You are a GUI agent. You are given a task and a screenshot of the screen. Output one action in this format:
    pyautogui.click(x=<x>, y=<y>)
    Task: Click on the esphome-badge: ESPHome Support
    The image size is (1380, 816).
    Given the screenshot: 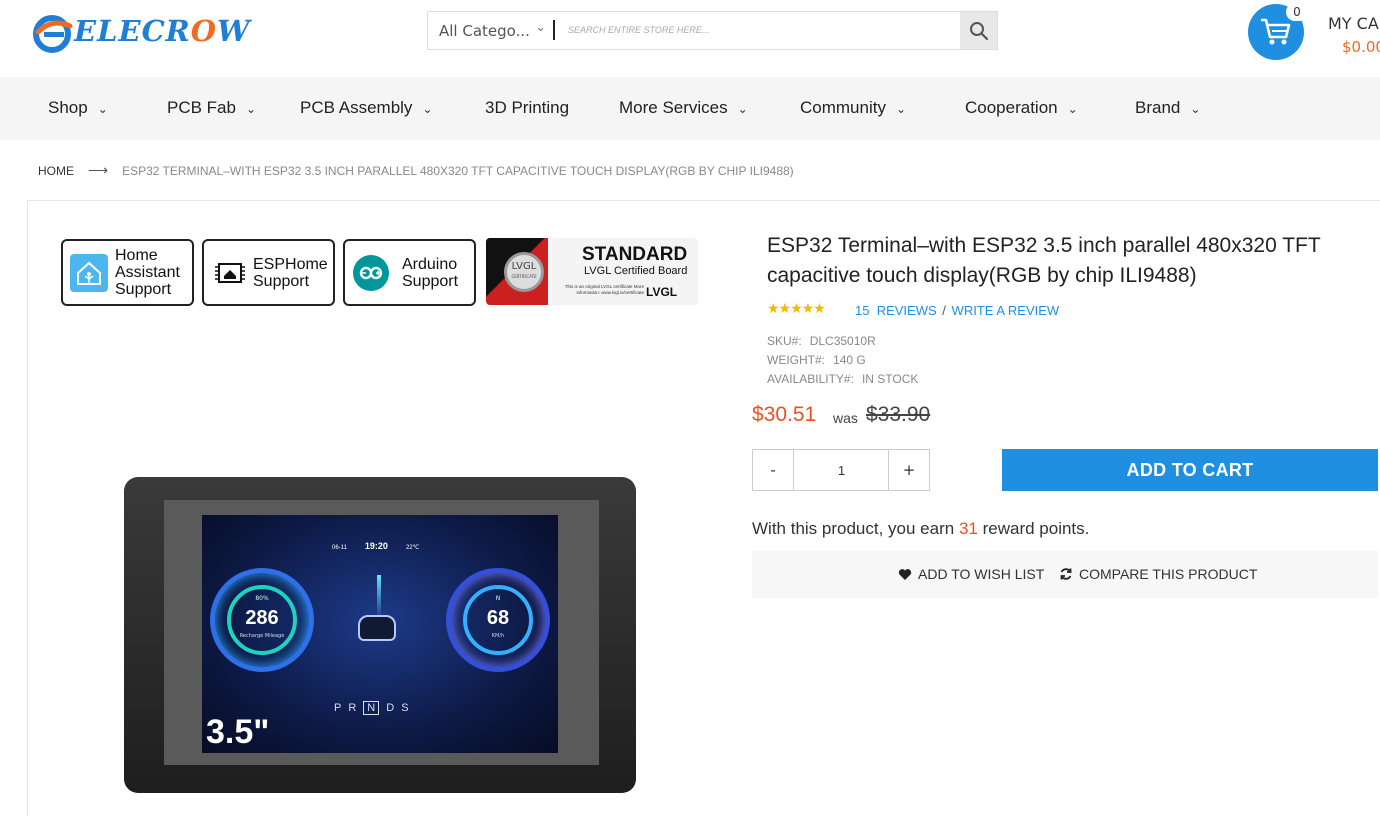 What is the action you would take?
    pyautogui.click(x=268, y=272)
    